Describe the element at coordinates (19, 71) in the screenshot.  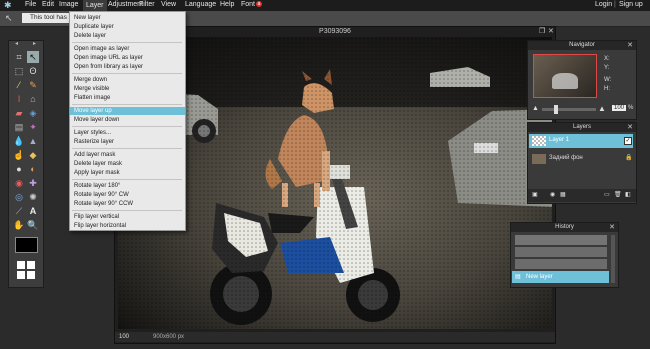
I see `marquee-tool-icon: ⬚` at that location.